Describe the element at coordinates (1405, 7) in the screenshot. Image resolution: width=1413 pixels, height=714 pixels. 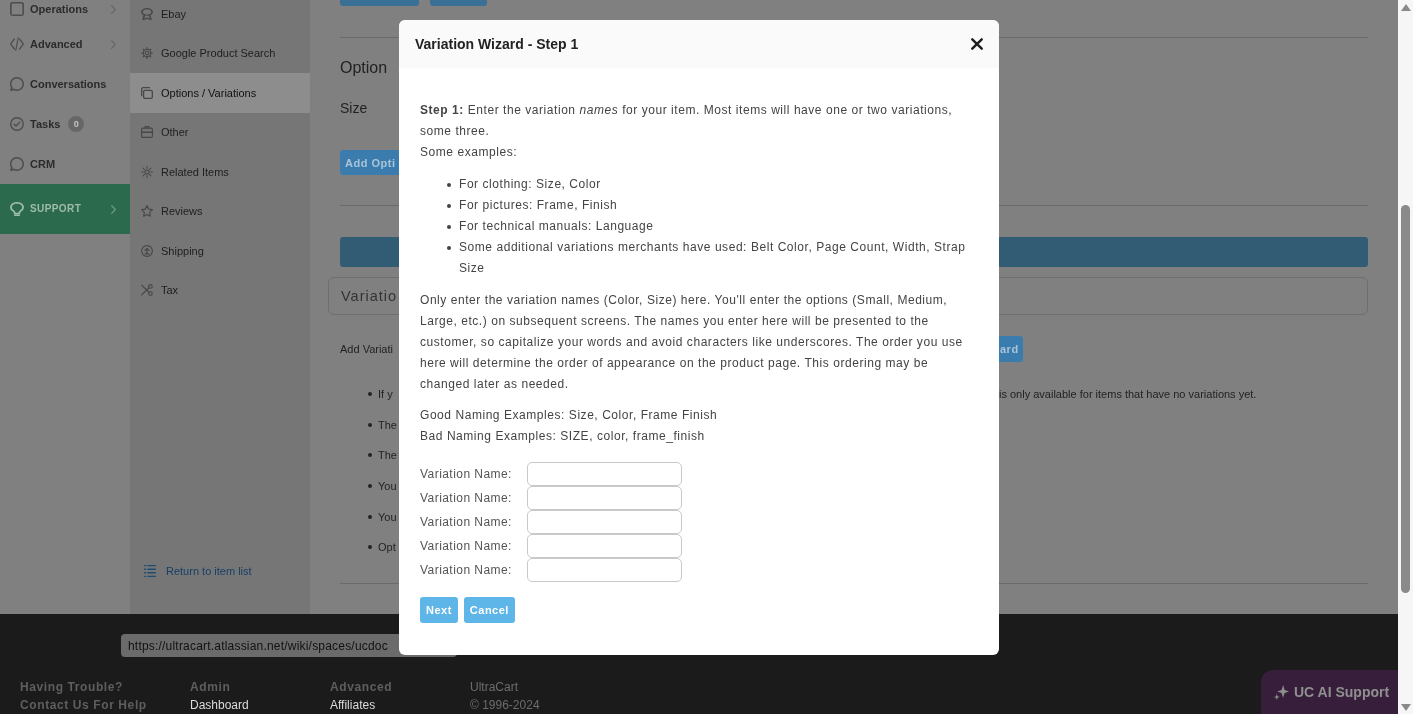
I see `scroll-up-icon` at that location.